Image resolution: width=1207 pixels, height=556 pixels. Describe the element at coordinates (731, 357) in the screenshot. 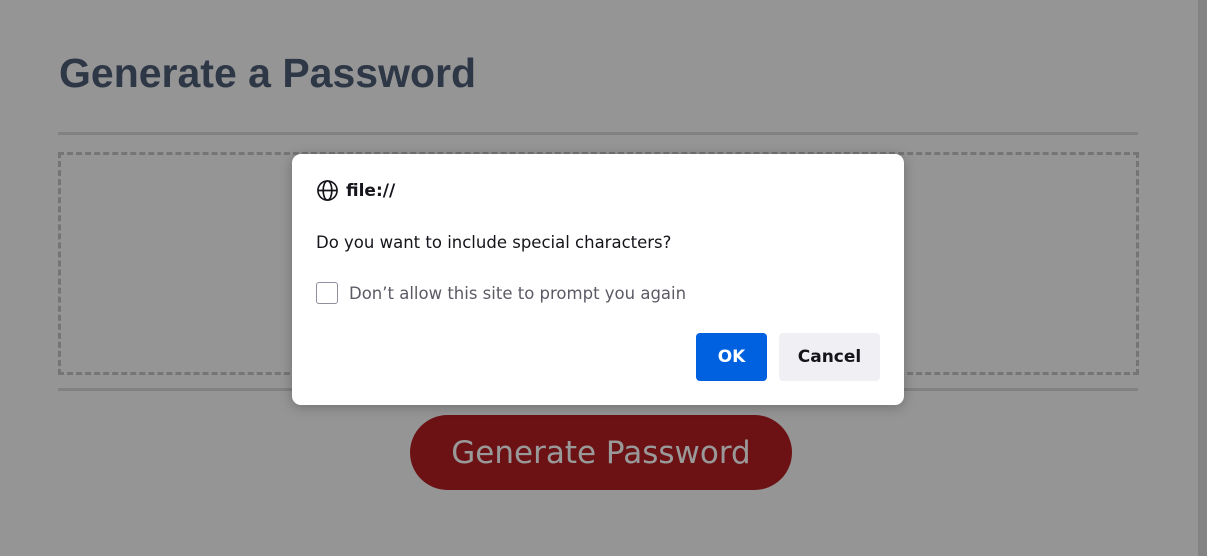

I see `ok-button: OK` at that location.